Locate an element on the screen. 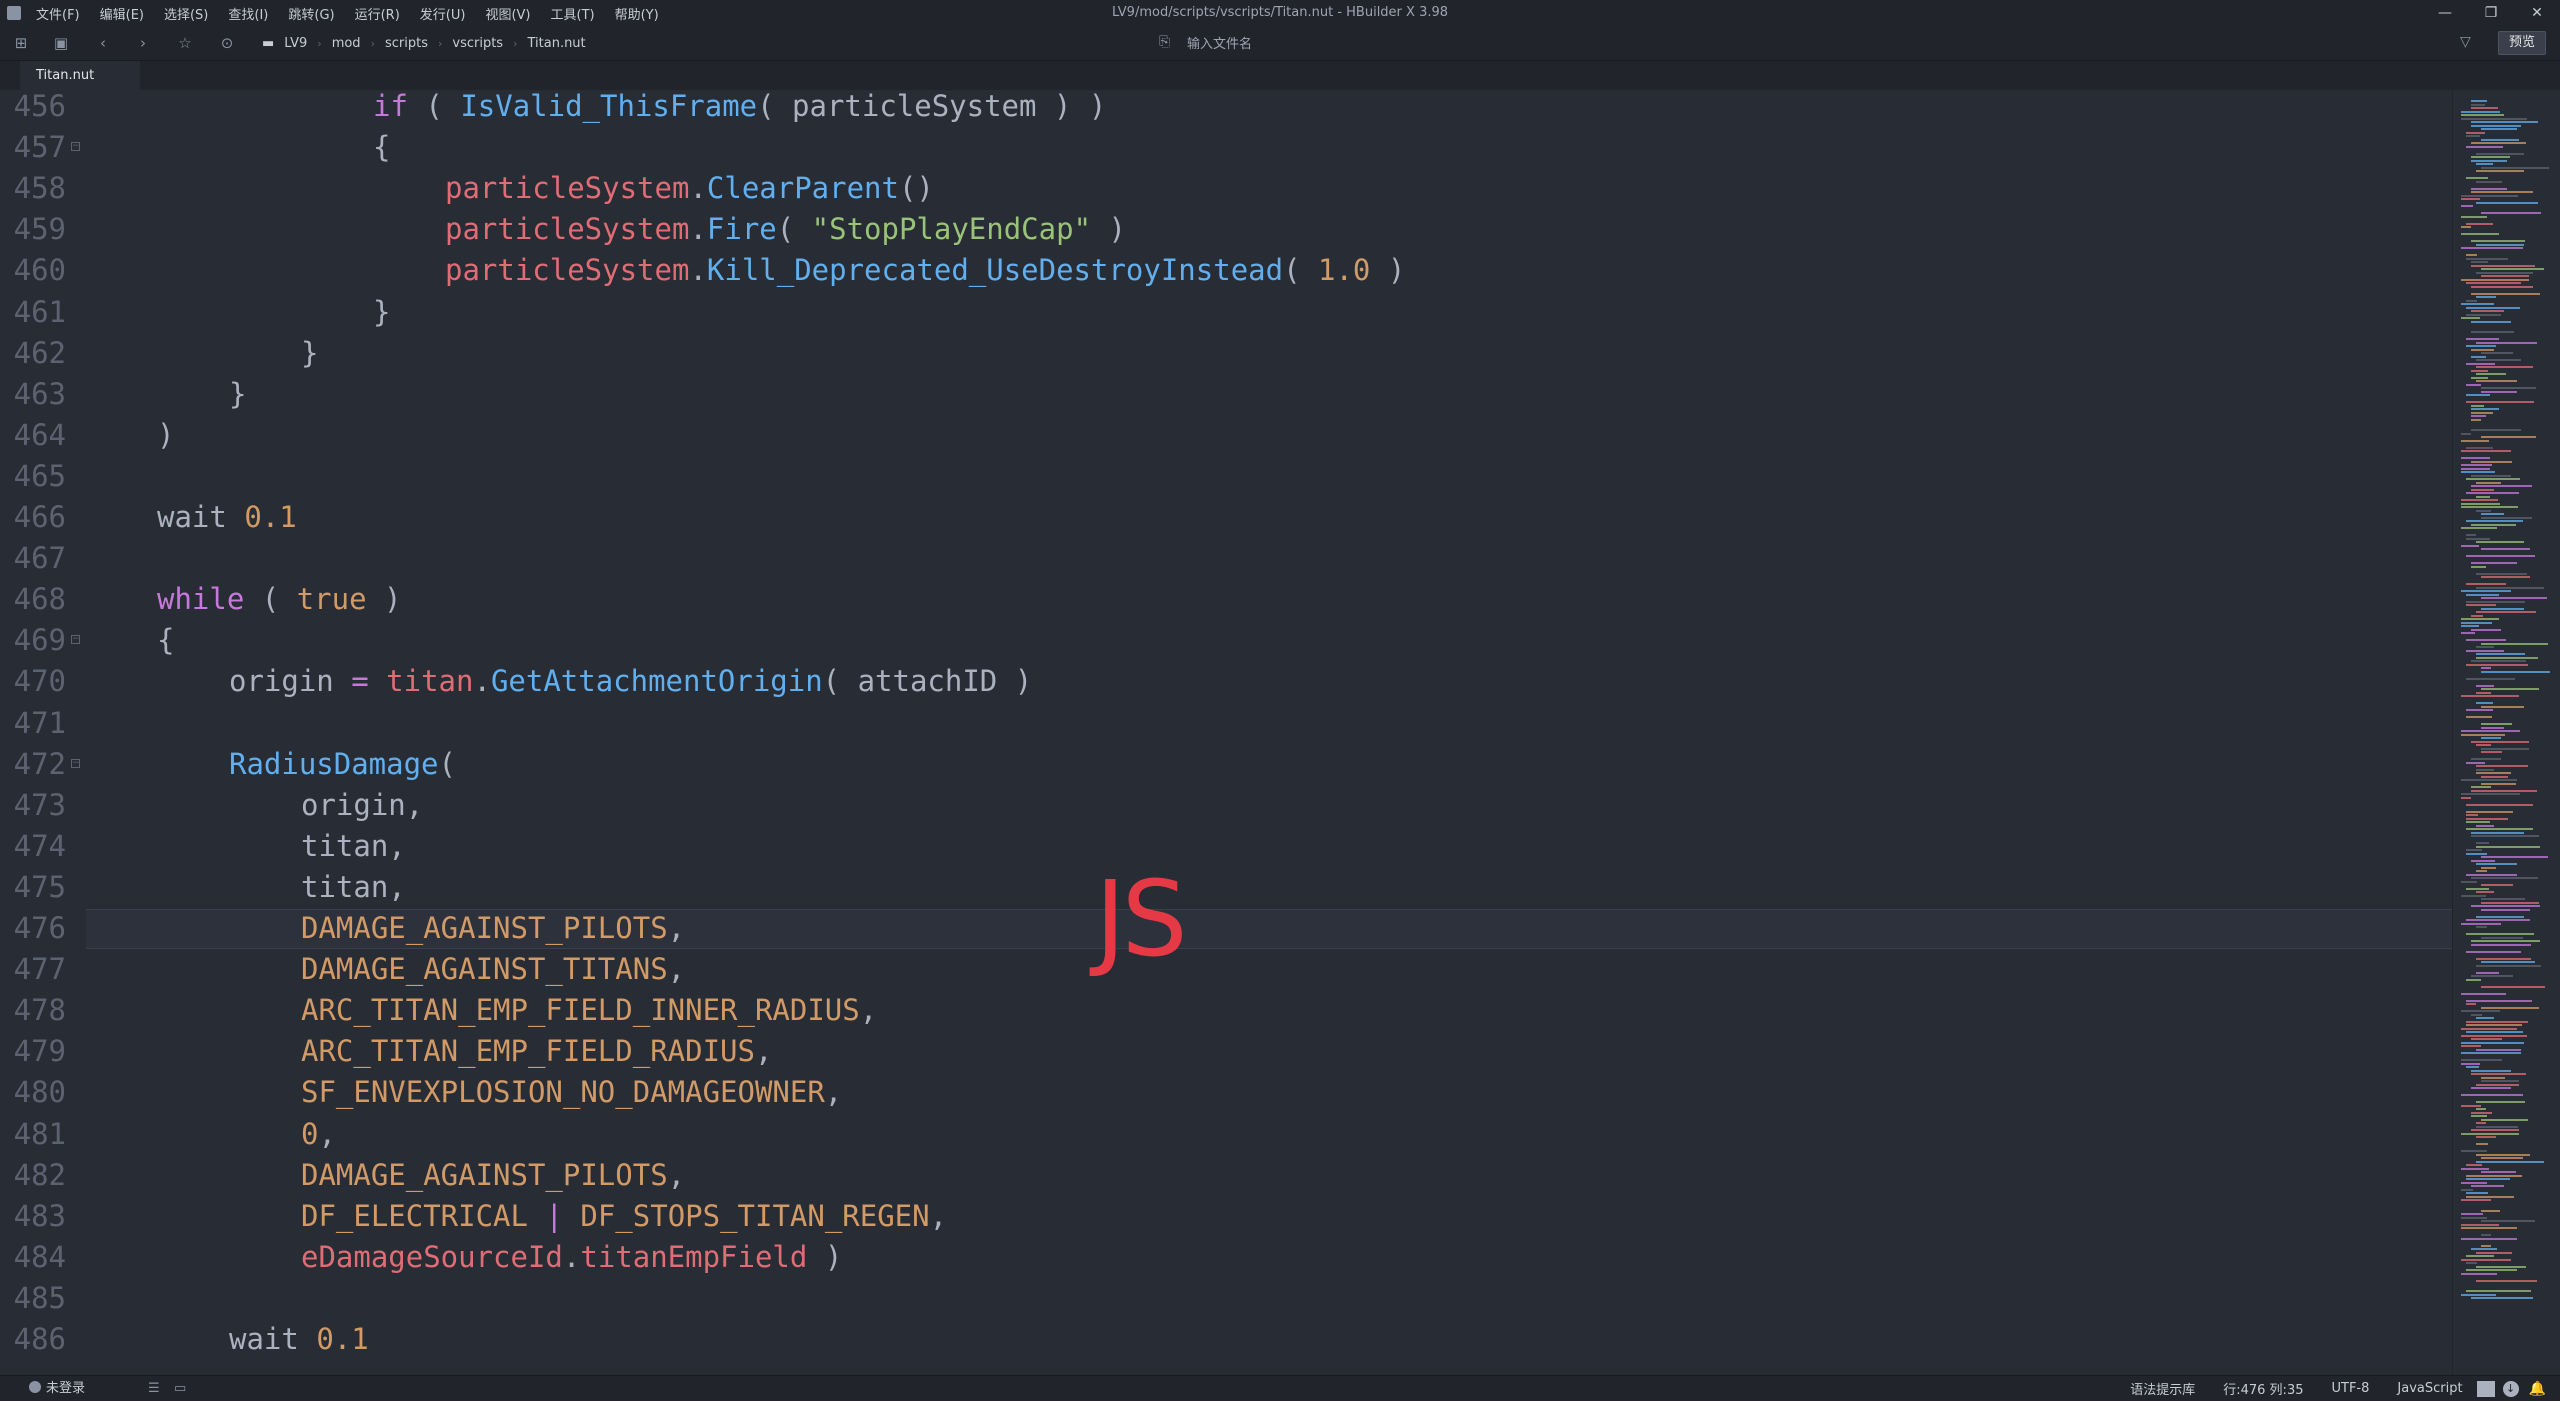 This screenshot has width=2560, height=1401. code-line: 473 origin, is located at coordinates (1226, 805).